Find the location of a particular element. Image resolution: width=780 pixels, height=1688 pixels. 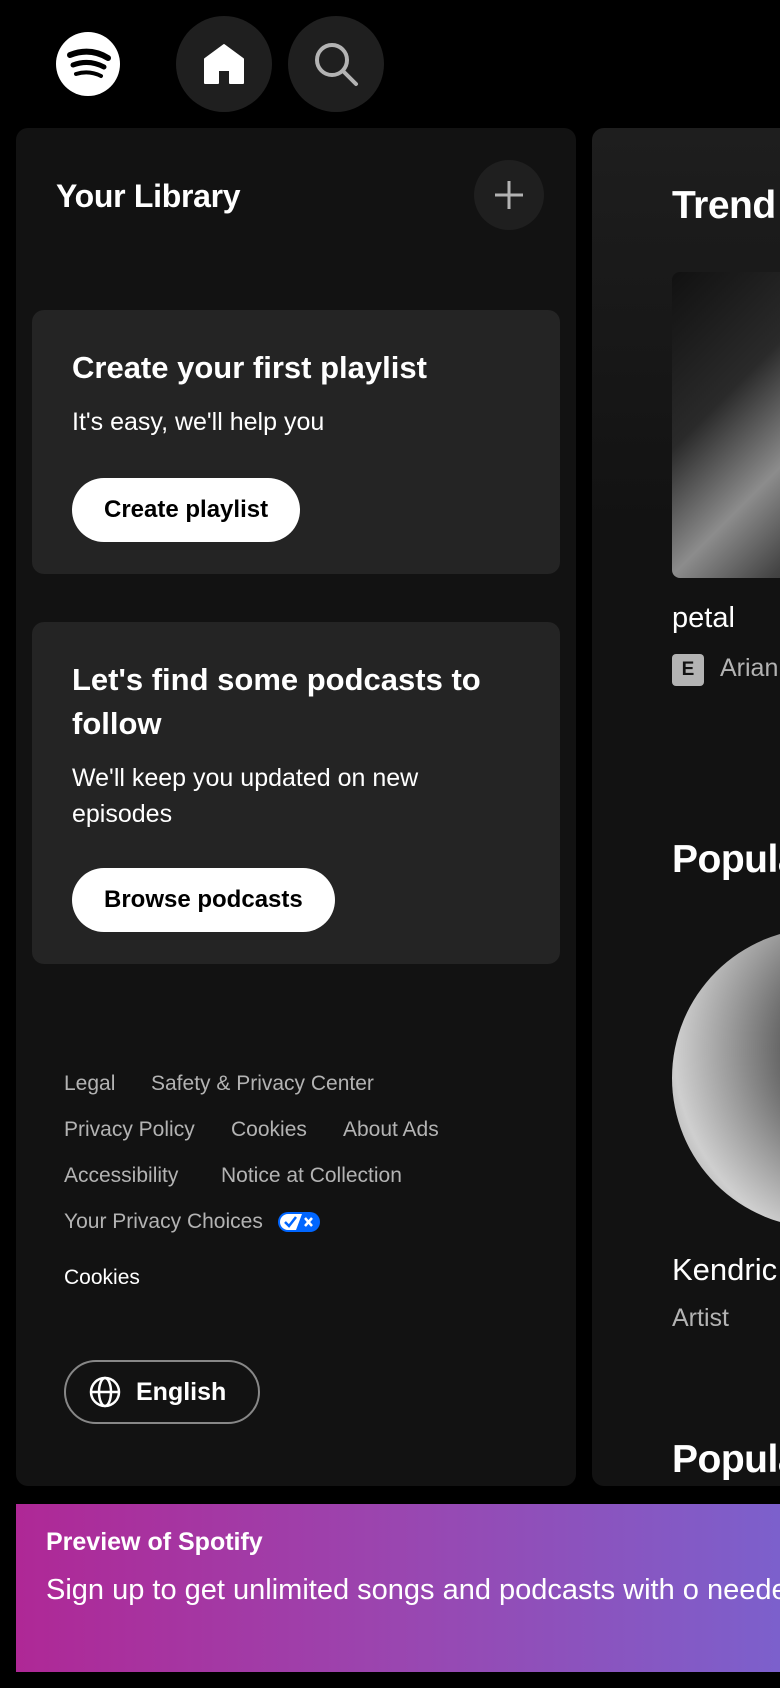

search-icon is located at coordinates (336, 64).